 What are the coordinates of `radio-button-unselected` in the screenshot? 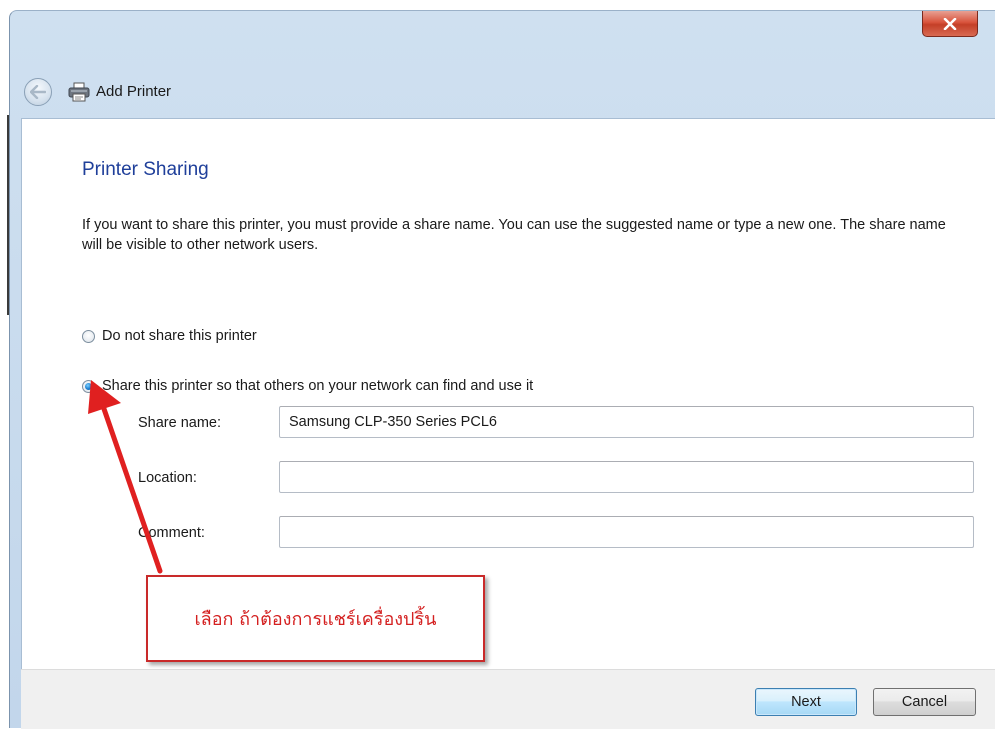 It's located at (88, 336).